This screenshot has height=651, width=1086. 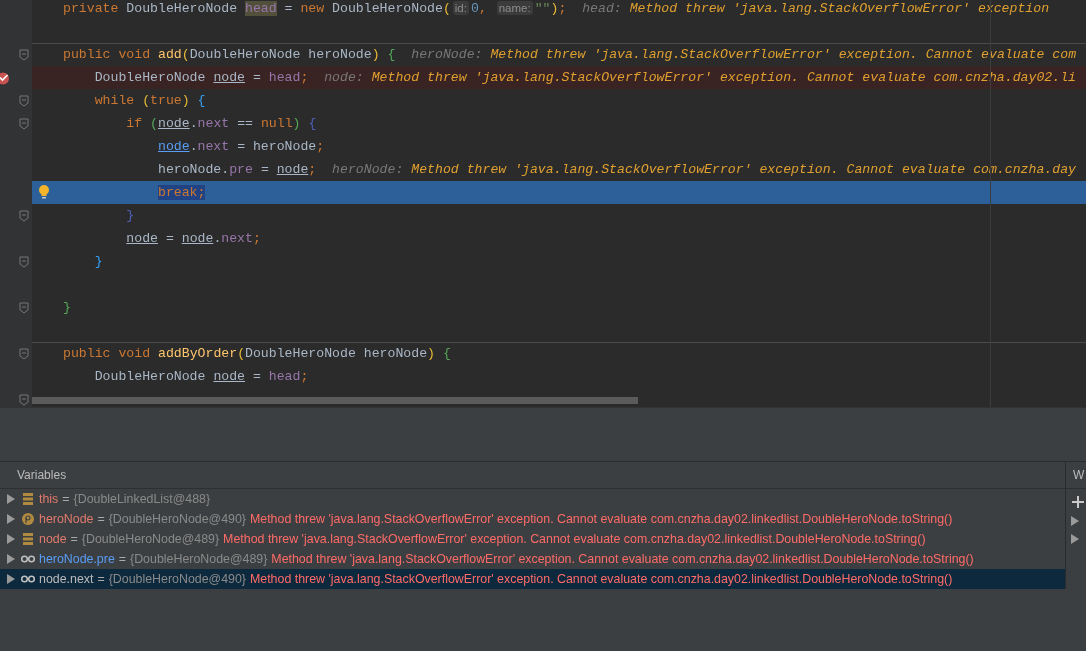 I want to click on variable-name: this, so click(x=49, y=499).